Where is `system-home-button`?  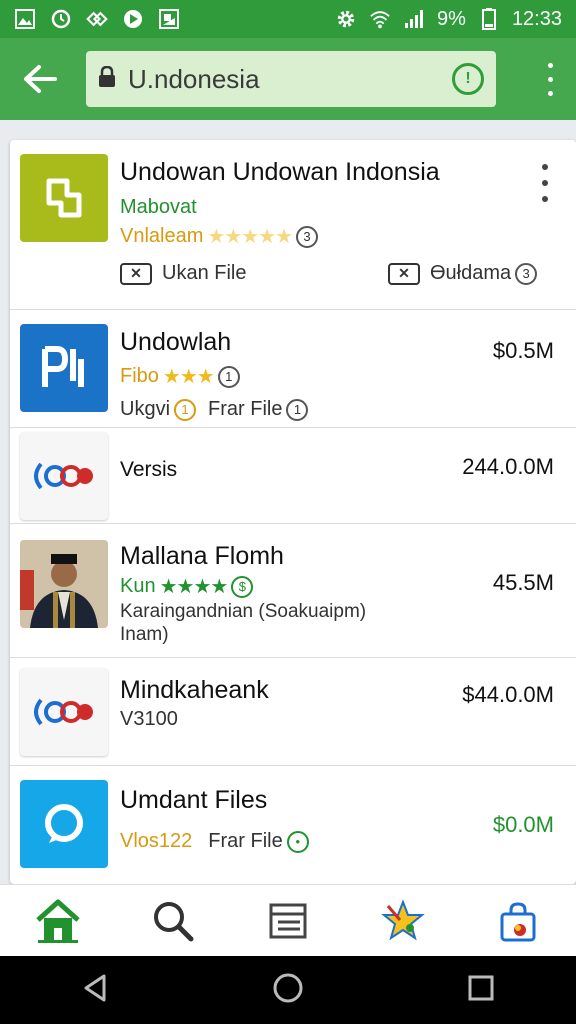 system-home-button is located at coordinates (288, 990).